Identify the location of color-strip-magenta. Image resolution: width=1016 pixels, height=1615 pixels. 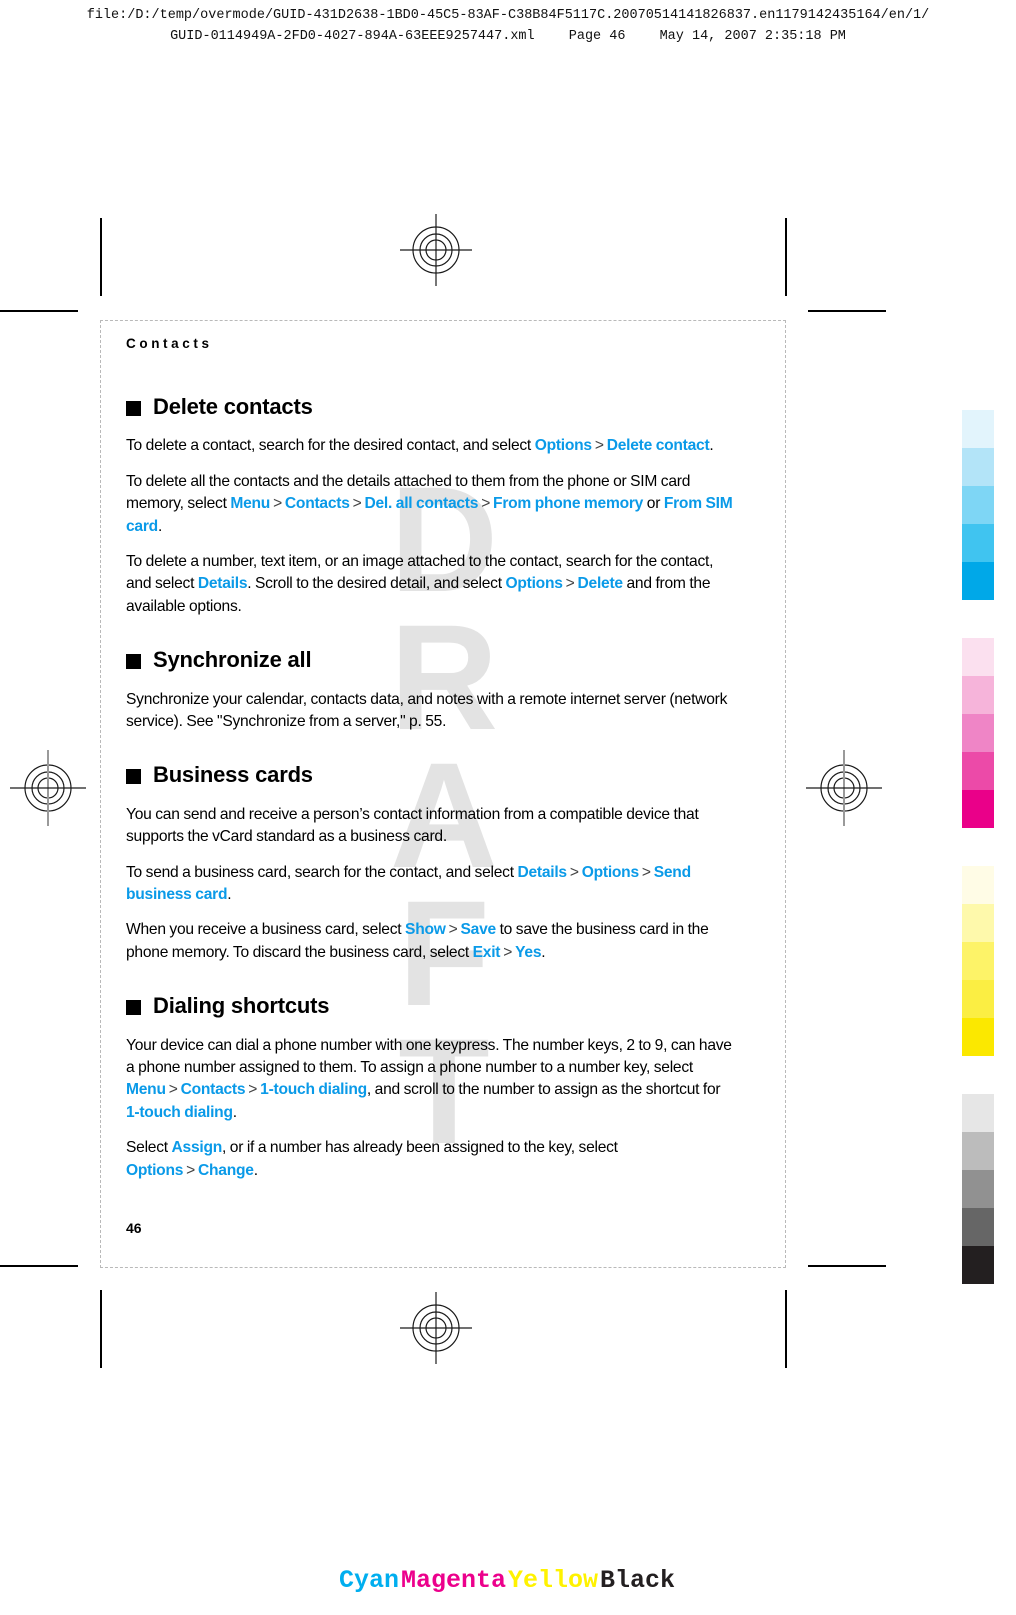
(978, 733).